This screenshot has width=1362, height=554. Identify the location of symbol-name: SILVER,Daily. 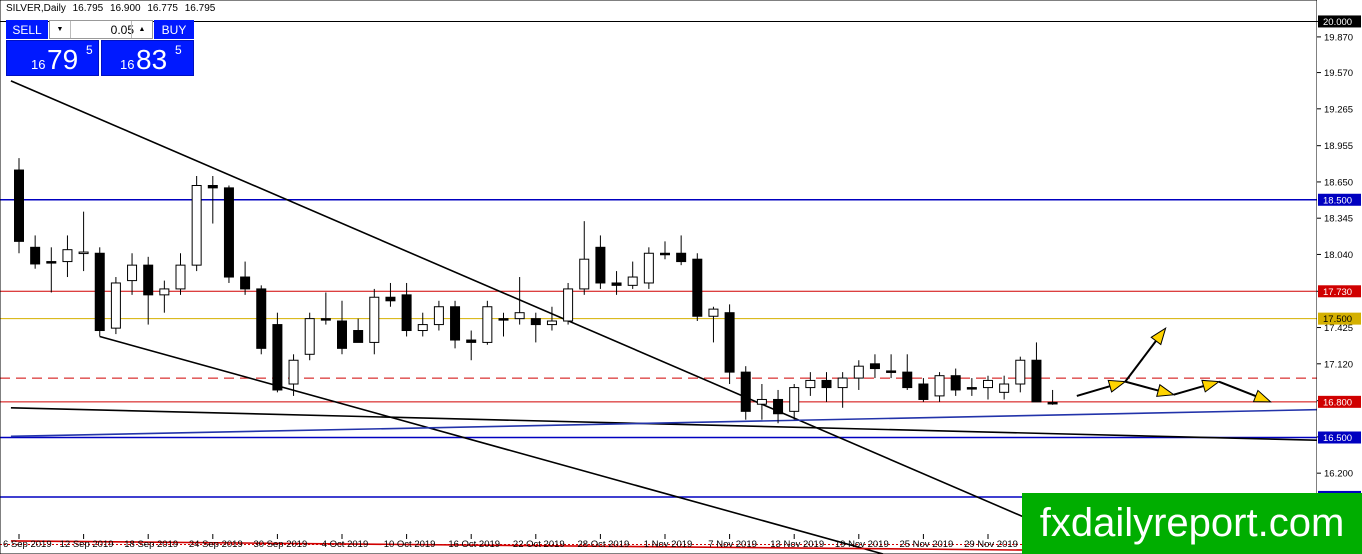
(36, 8).